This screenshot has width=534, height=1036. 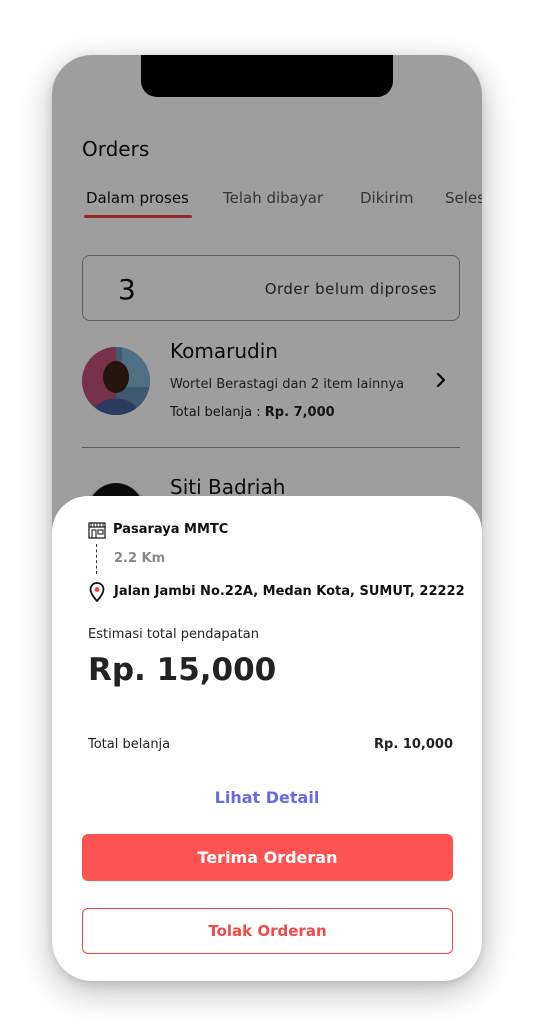 I want to click on total-label: Total belanja, so click(x=129, y=744).